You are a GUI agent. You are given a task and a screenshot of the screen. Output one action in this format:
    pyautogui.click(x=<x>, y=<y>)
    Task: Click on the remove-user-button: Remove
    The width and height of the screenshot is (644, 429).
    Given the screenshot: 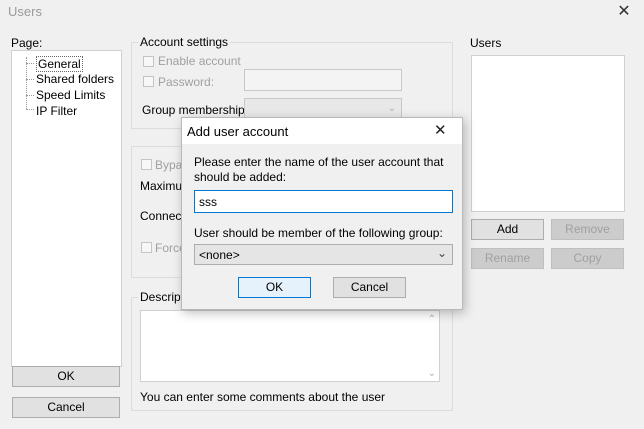 What is the action you would take?
    pyautogui.click(x=587, y=229)
    